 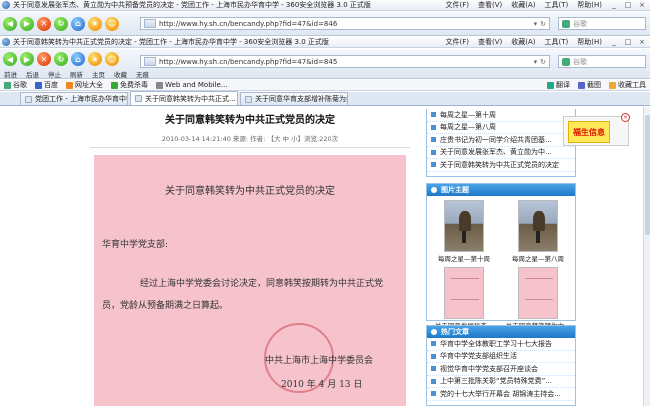 What do you see at coordinates (10, 59) in the screenshot?
I see `forward-arrow-icon: ◀` at bounding box center [10, 59].